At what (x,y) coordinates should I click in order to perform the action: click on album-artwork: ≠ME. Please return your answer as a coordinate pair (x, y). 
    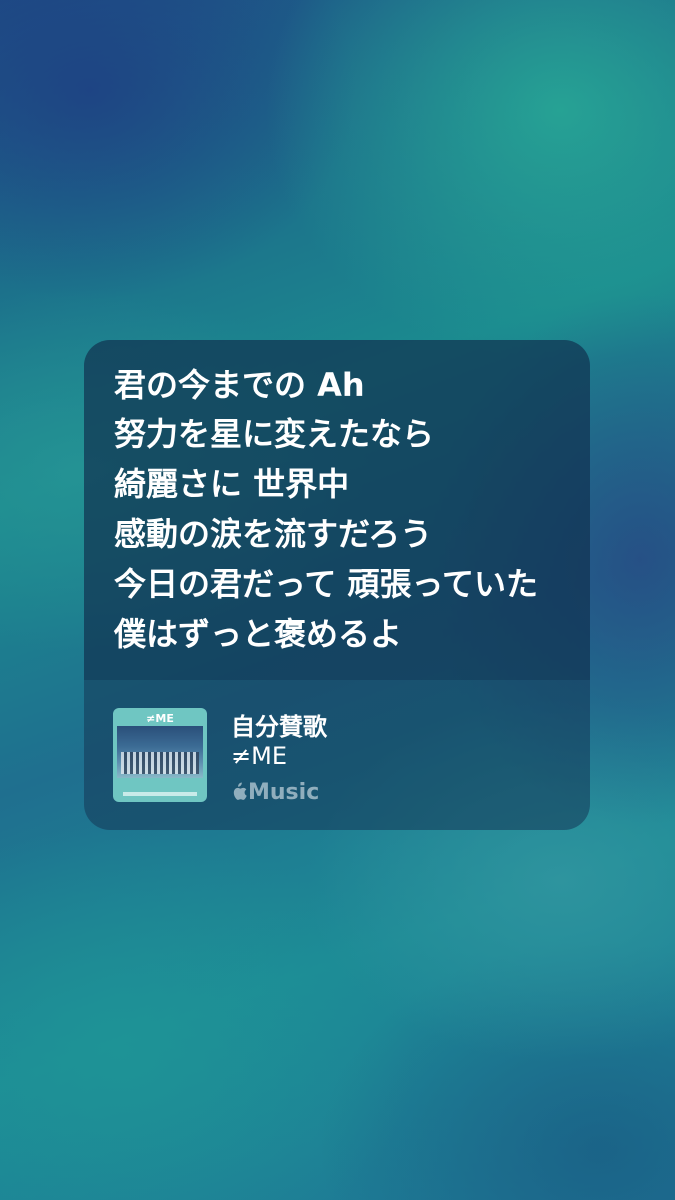
    Looking at the image, I should click on (160, 755).